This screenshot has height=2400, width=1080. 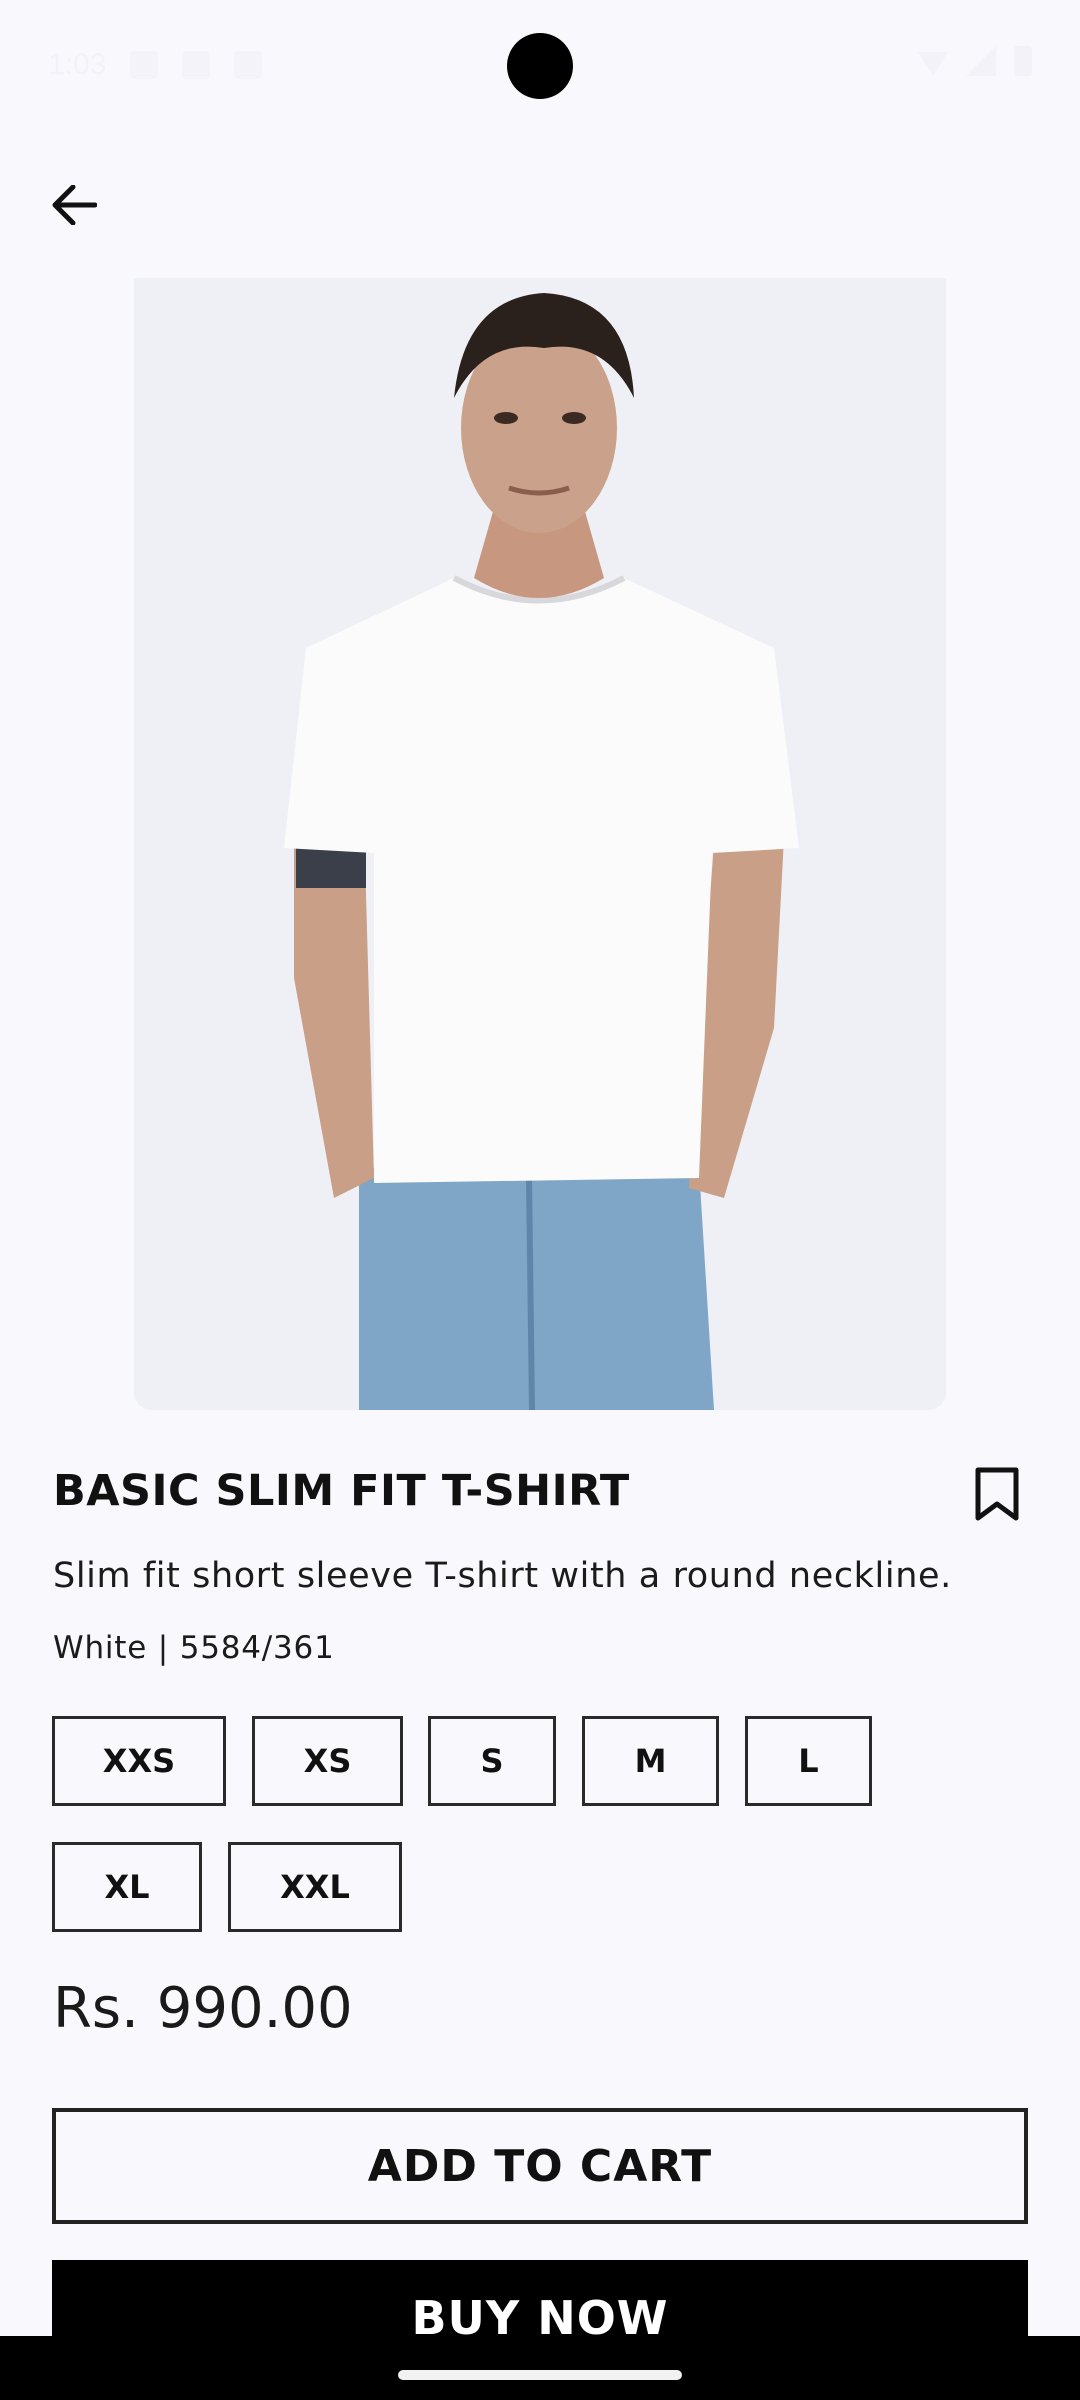 What do you see at coordinates (650, 1761) in the screenshot?
I see `size-option-m: M` at bounding box center [650, 1761].